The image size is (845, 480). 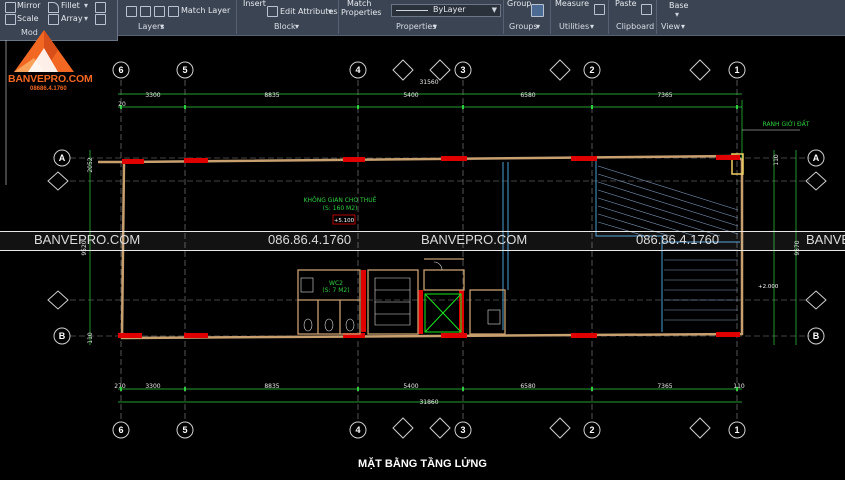 What do you see at coordinates (205, 10) in the screenshot?
I see `match-layer-button: Match Layer` at bounding box center [205, 10].